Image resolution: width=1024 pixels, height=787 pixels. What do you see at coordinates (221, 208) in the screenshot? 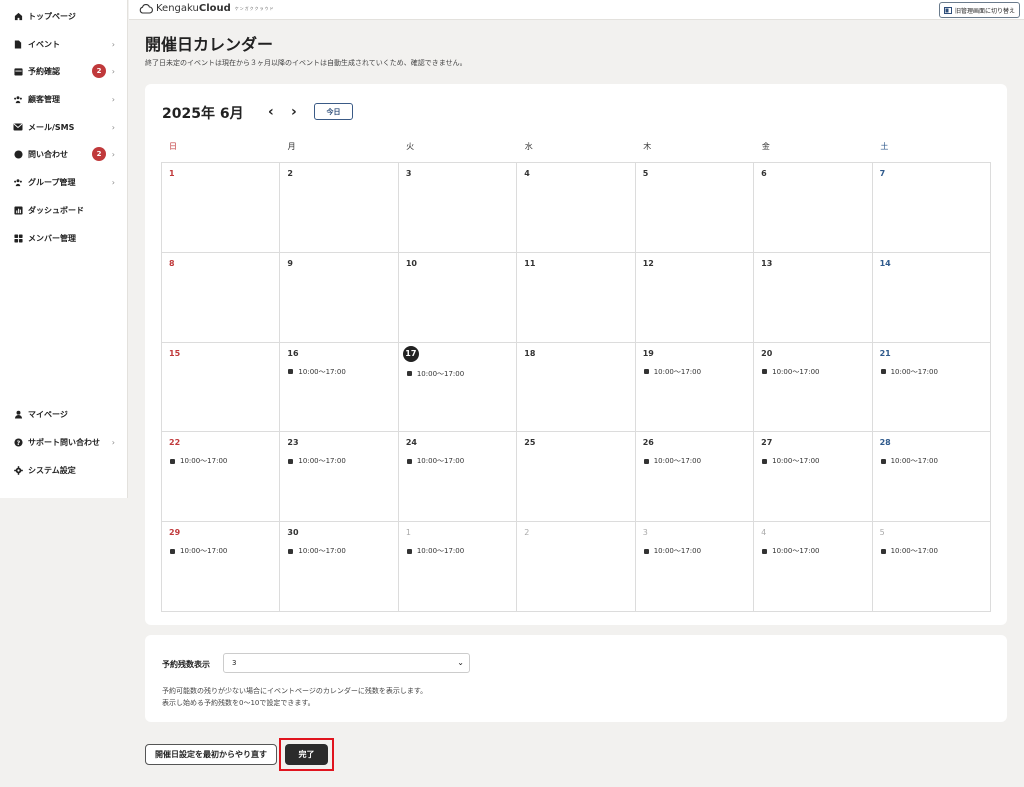
I see `calendar-day: 1` at bounding box center [221, 208].